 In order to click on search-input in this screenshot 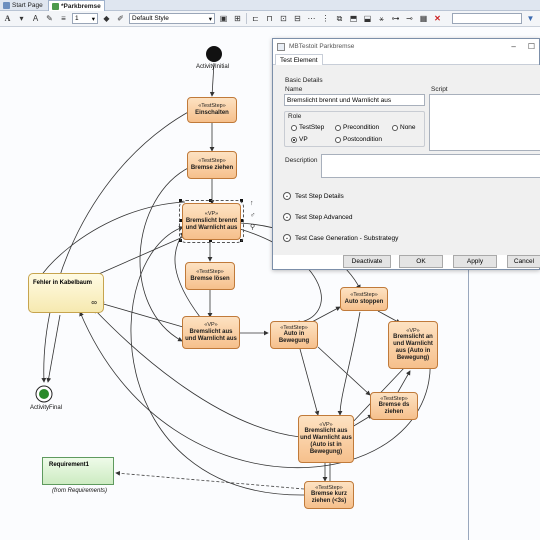, I will do `click(487, 18)`.